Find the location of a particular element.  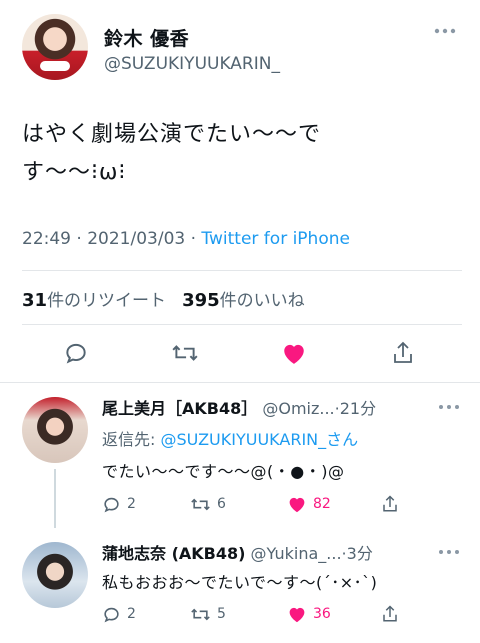

author-handle: @SUZUKIYUUKARIN_ is located at coordinates (192, 64).